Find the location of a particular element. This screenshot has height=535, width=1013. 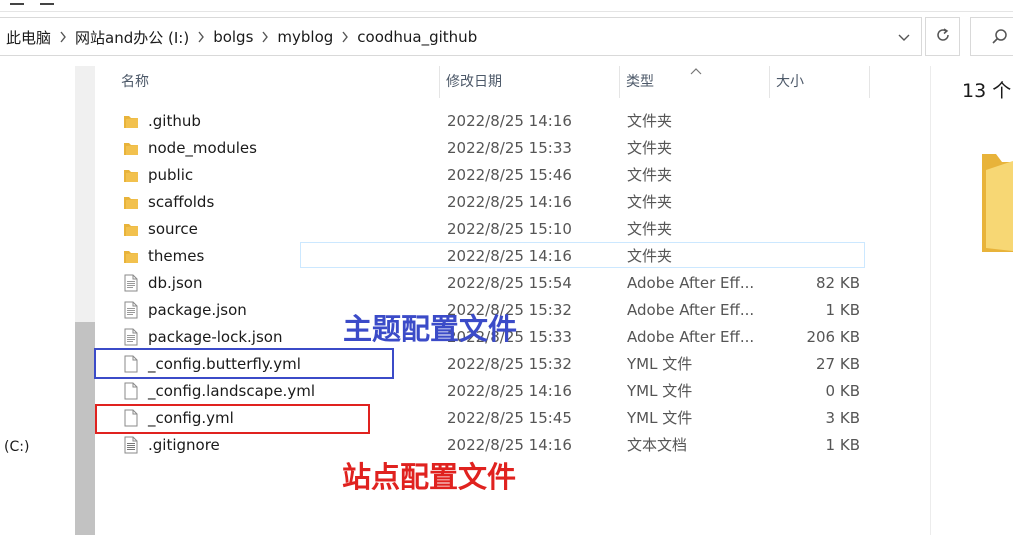

file-size: 3 KB is located at coordinates (842, 418).